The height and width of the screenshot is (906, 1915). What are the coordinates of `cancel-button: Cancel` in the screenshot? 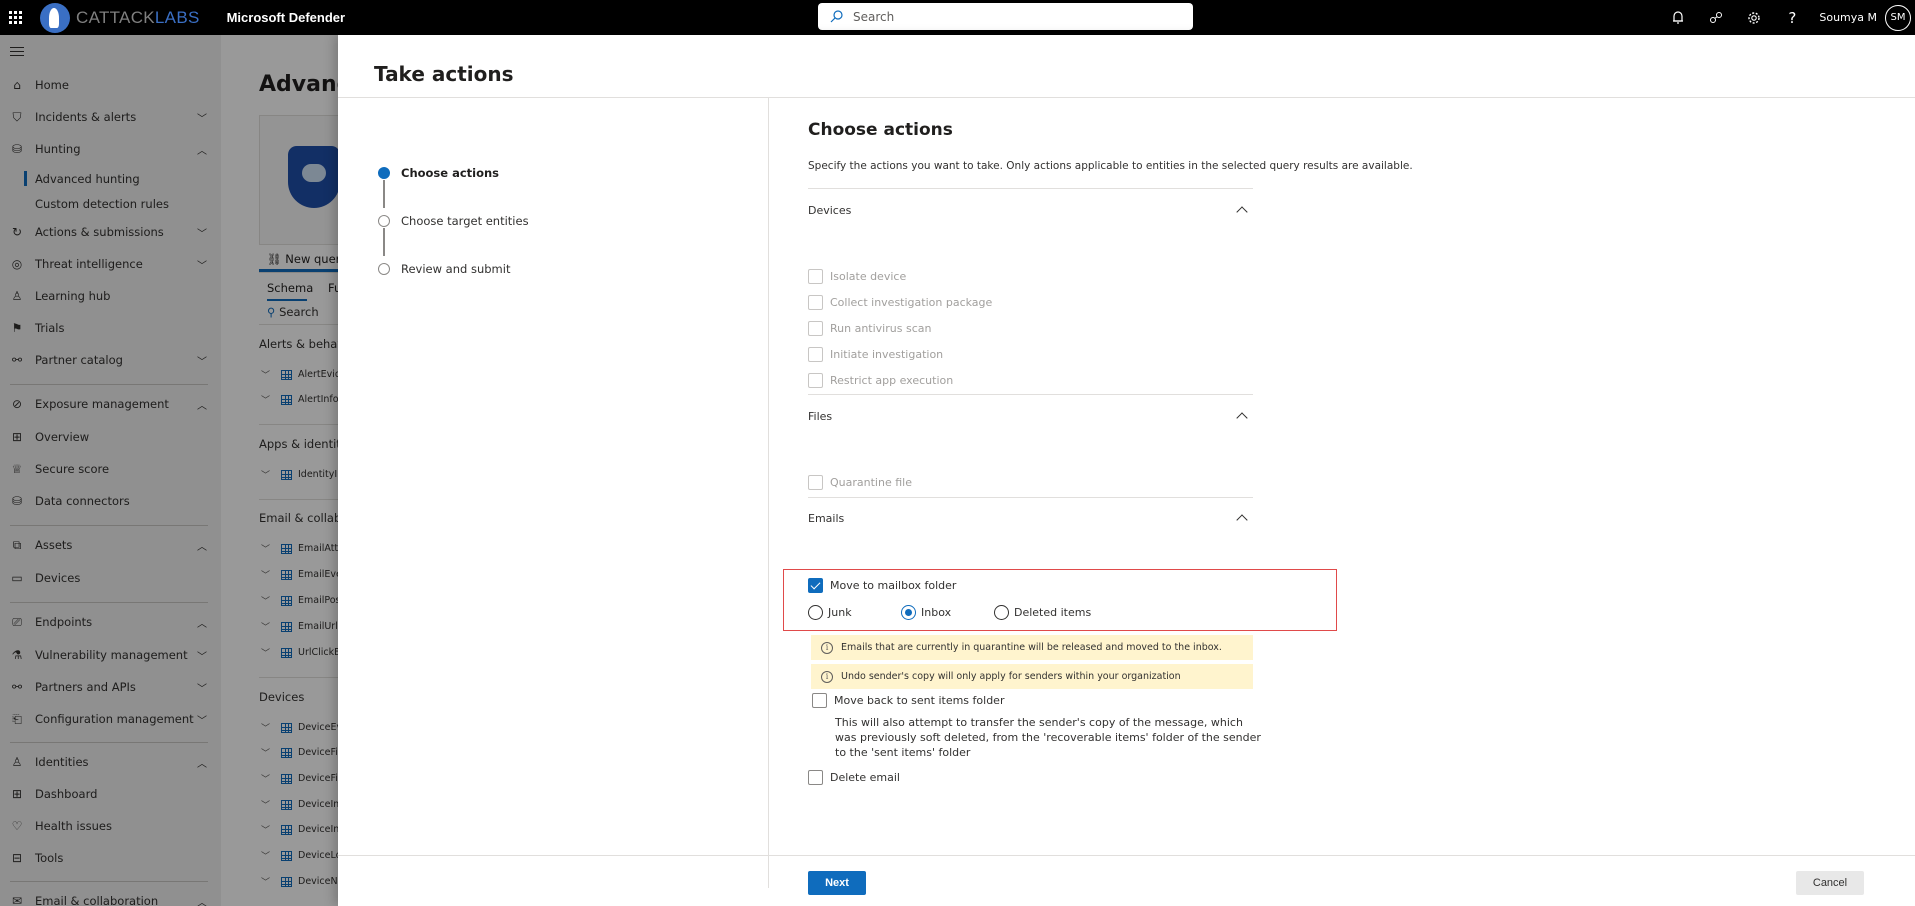 It's located at (1830, 883).